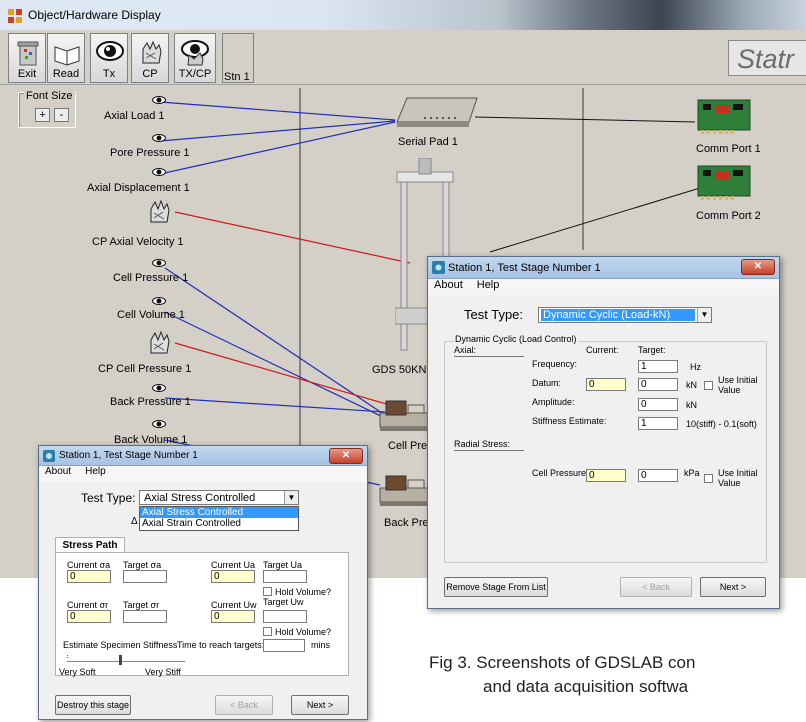 The height and width of the screenshot is (722, 806). I want to click on very-stiff-label: Very Stiff, so click(163, 672).